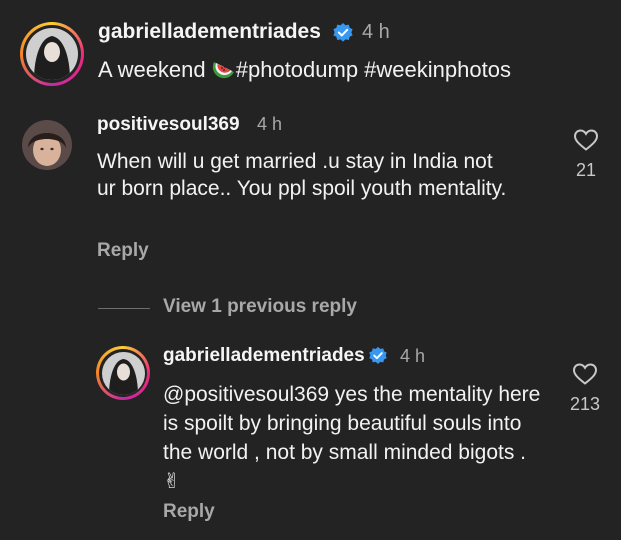  What do you see at coordinates (124, 308) in the screenshot?
I see `view-replies-divider` at bounding box center [124, 308].